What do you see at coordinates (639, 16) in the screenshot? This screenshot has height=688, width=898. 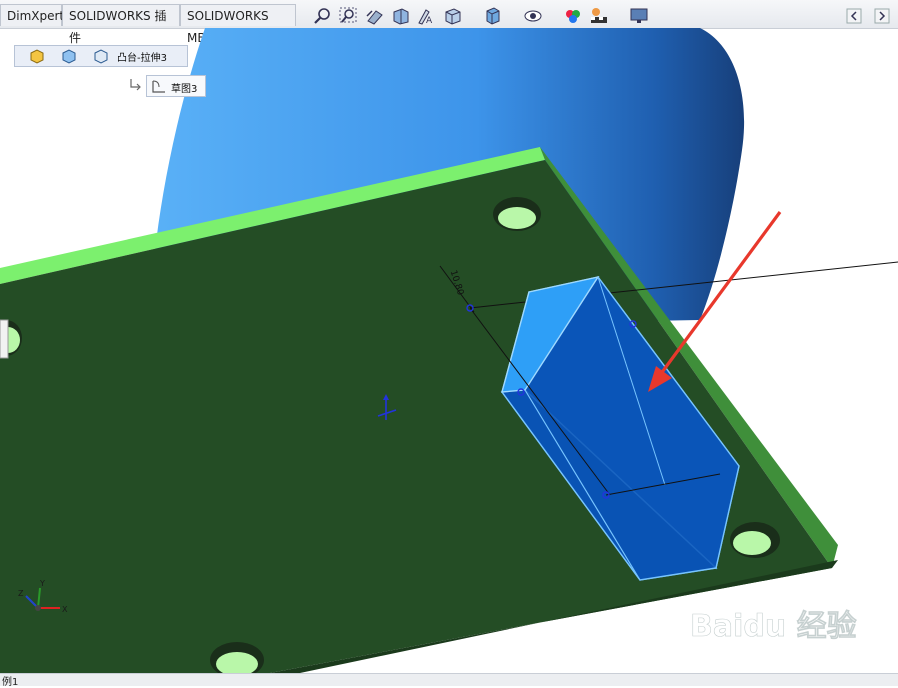 I see `view-settings-icon` at bounding box center [639, 16].